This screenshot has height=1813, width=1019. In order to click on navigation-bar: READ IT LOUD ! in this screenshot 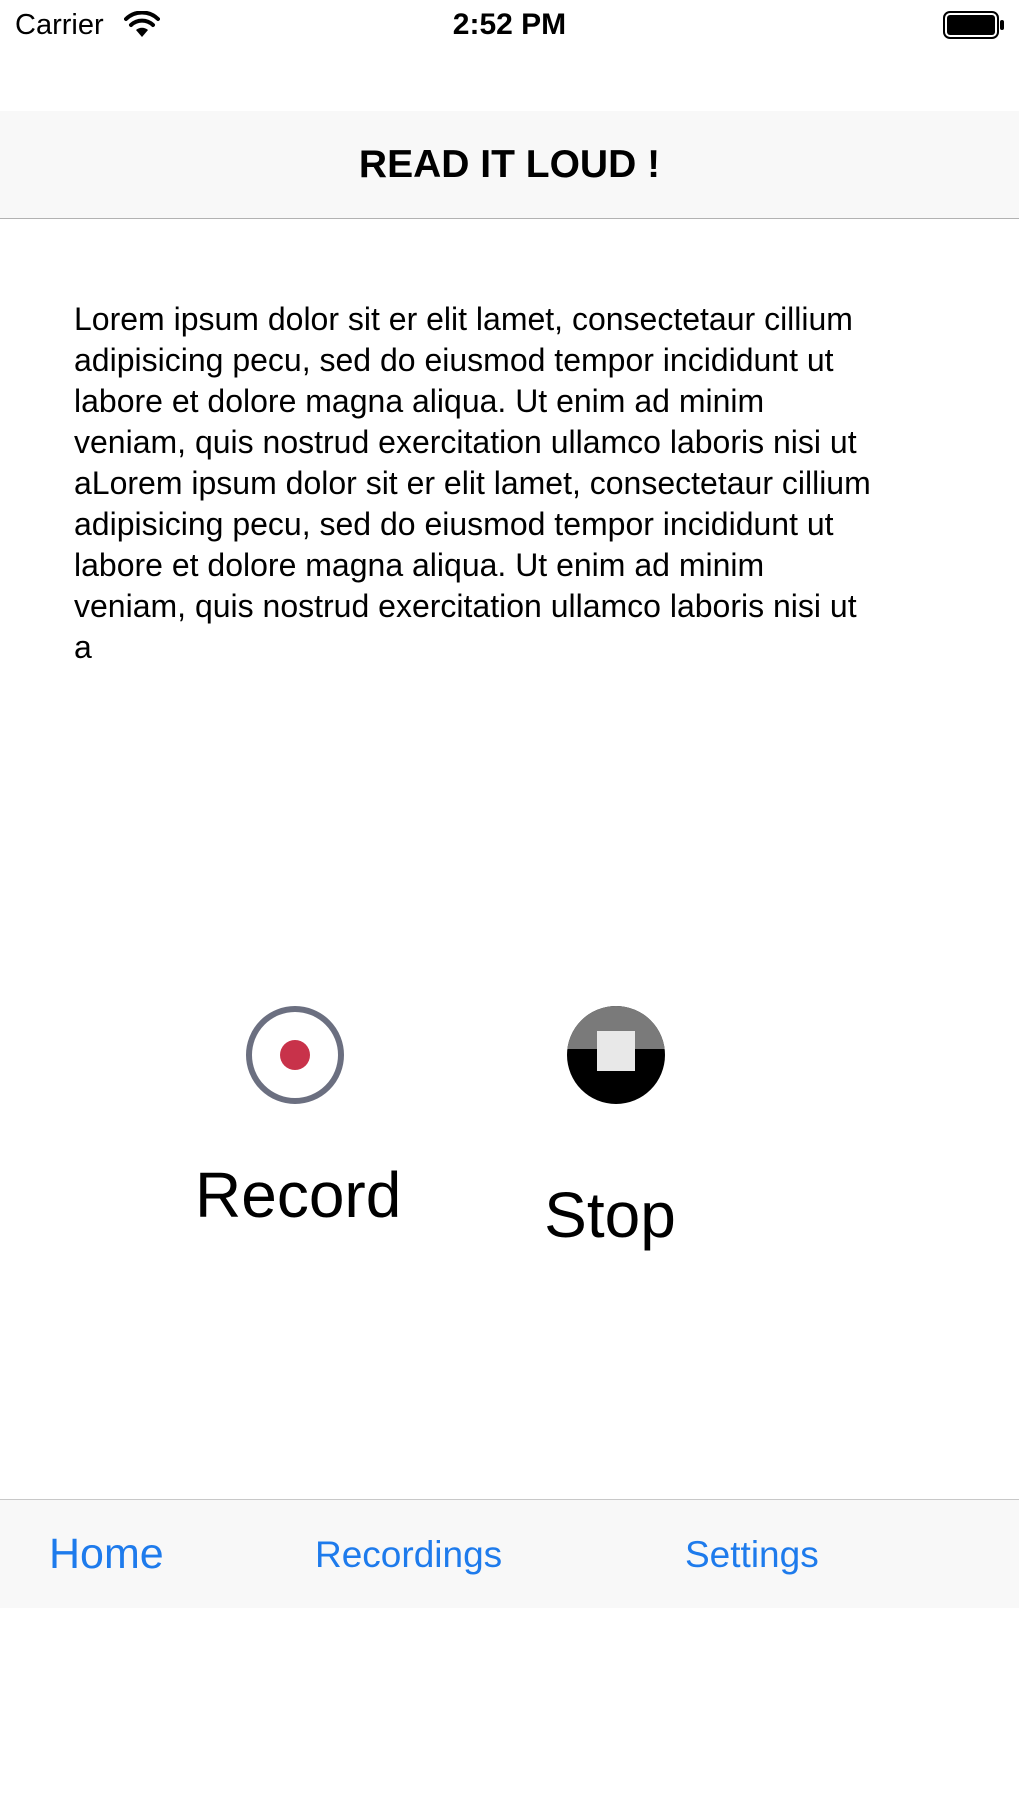, I will do `click(509, 165)`.